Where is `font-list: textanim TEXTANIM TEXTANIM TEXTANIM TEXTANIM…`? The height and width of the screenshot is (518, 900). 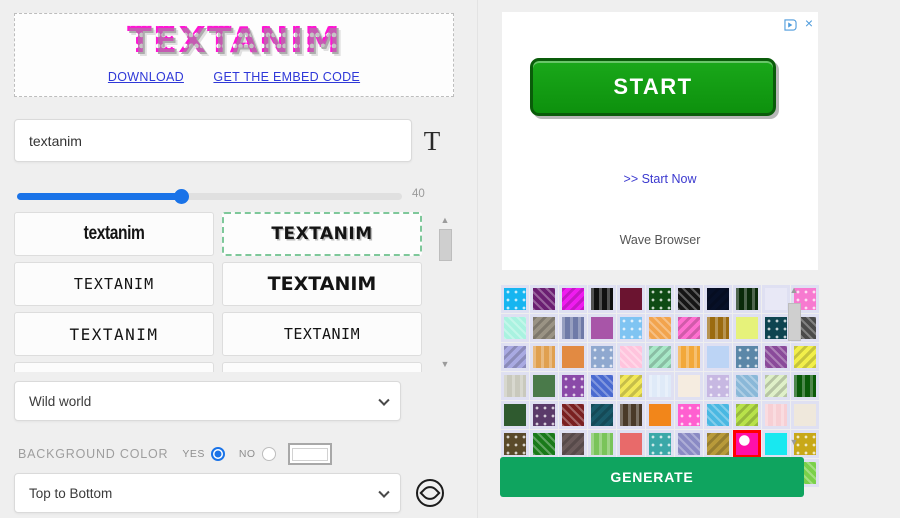 font-list: textanim TEXTANIM TEXTANIM TEXTANIM TEXTANIM… is located at coordinates (224, 292).